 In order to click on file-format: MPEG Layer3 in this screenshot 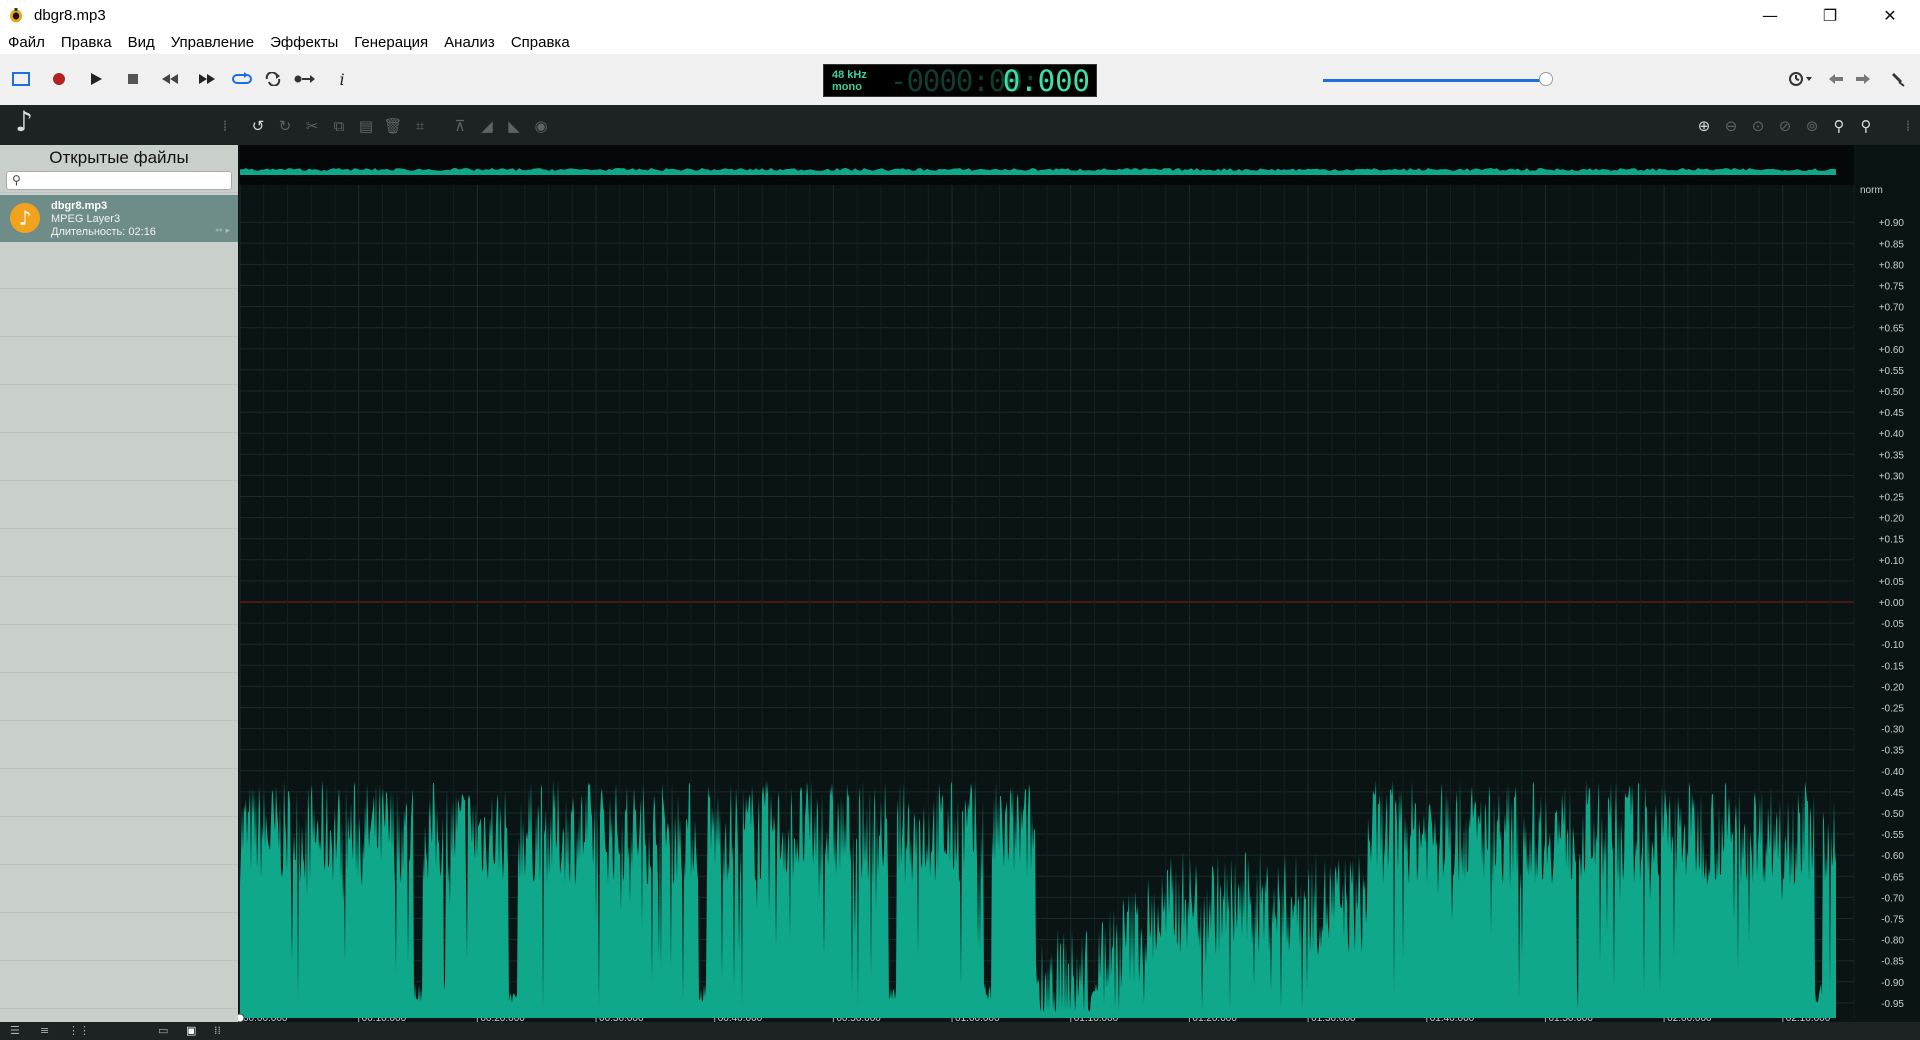, I will do `click(86, 219)`.